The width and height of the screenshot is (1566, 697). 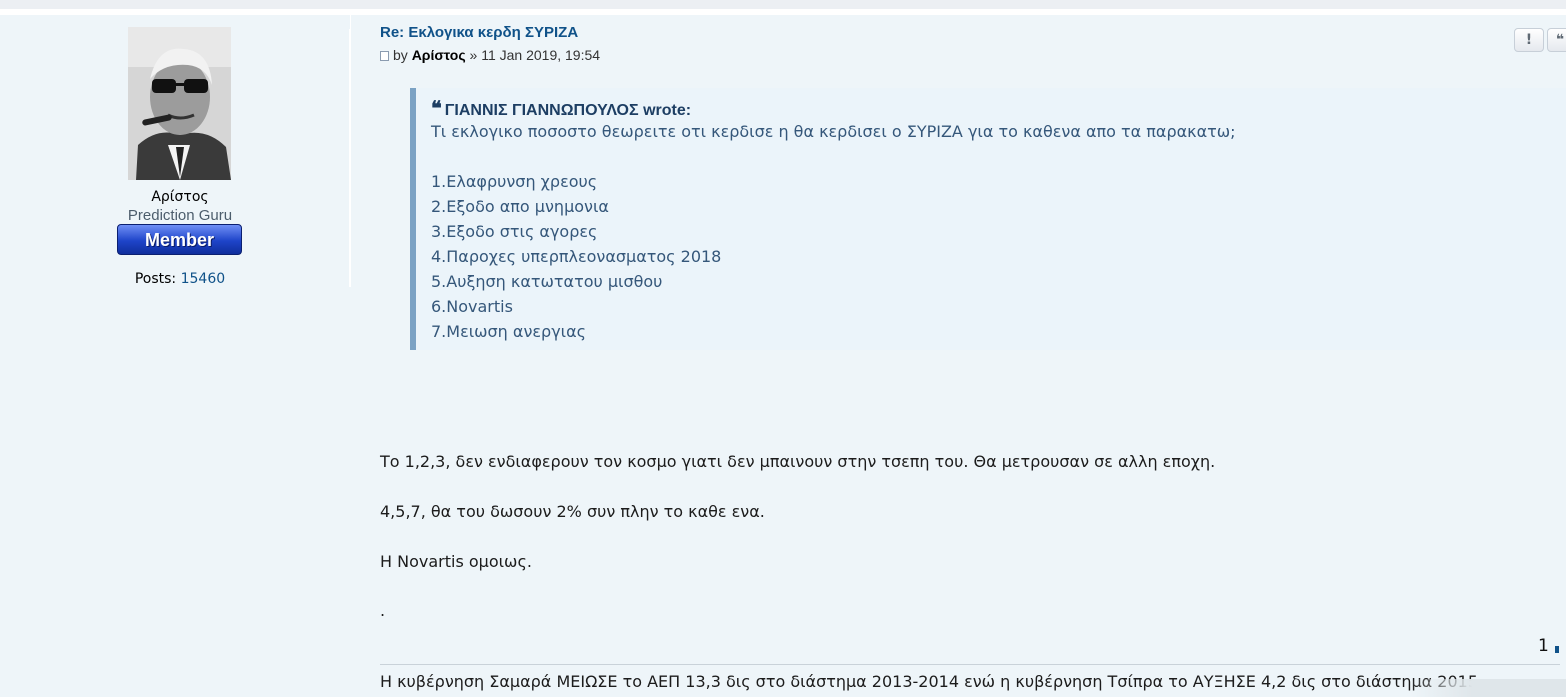 What do you see at coordinates (179, 239) in the screenshot?
I see `rank-badge: Member` at bounding box center [179, 239].